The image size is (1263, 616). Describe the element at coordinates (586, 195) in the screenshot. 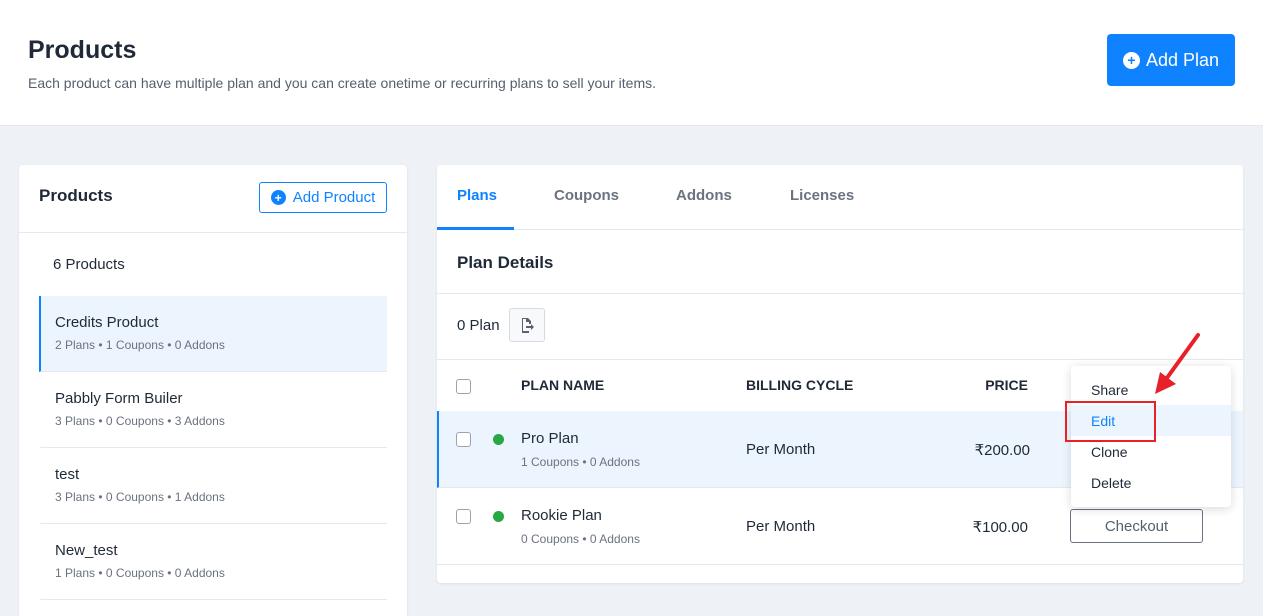

I see `tab-coupons: Coupons` at that location.